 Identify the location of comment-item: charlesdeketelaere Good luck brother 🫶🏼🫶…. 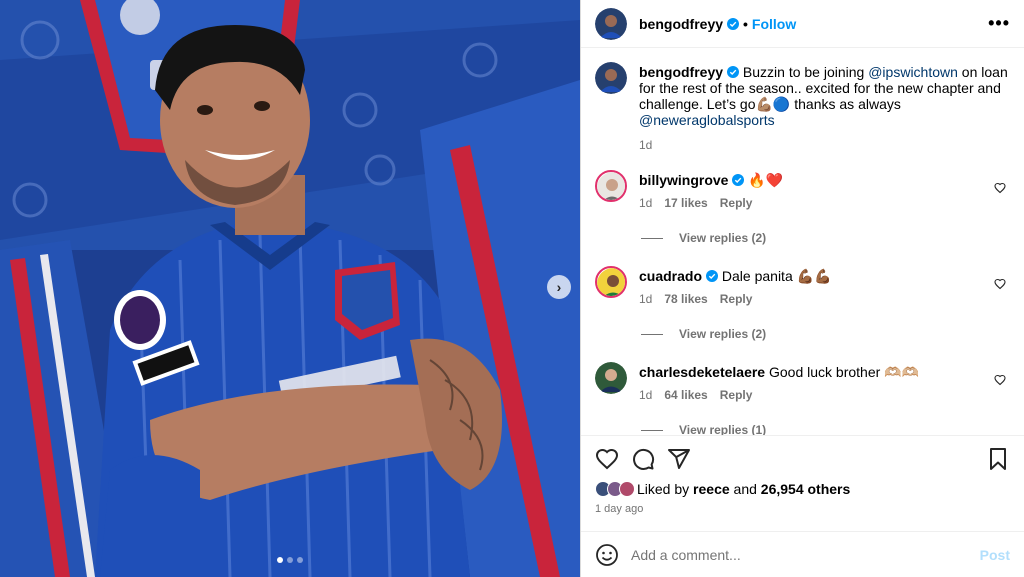
(802, 382).